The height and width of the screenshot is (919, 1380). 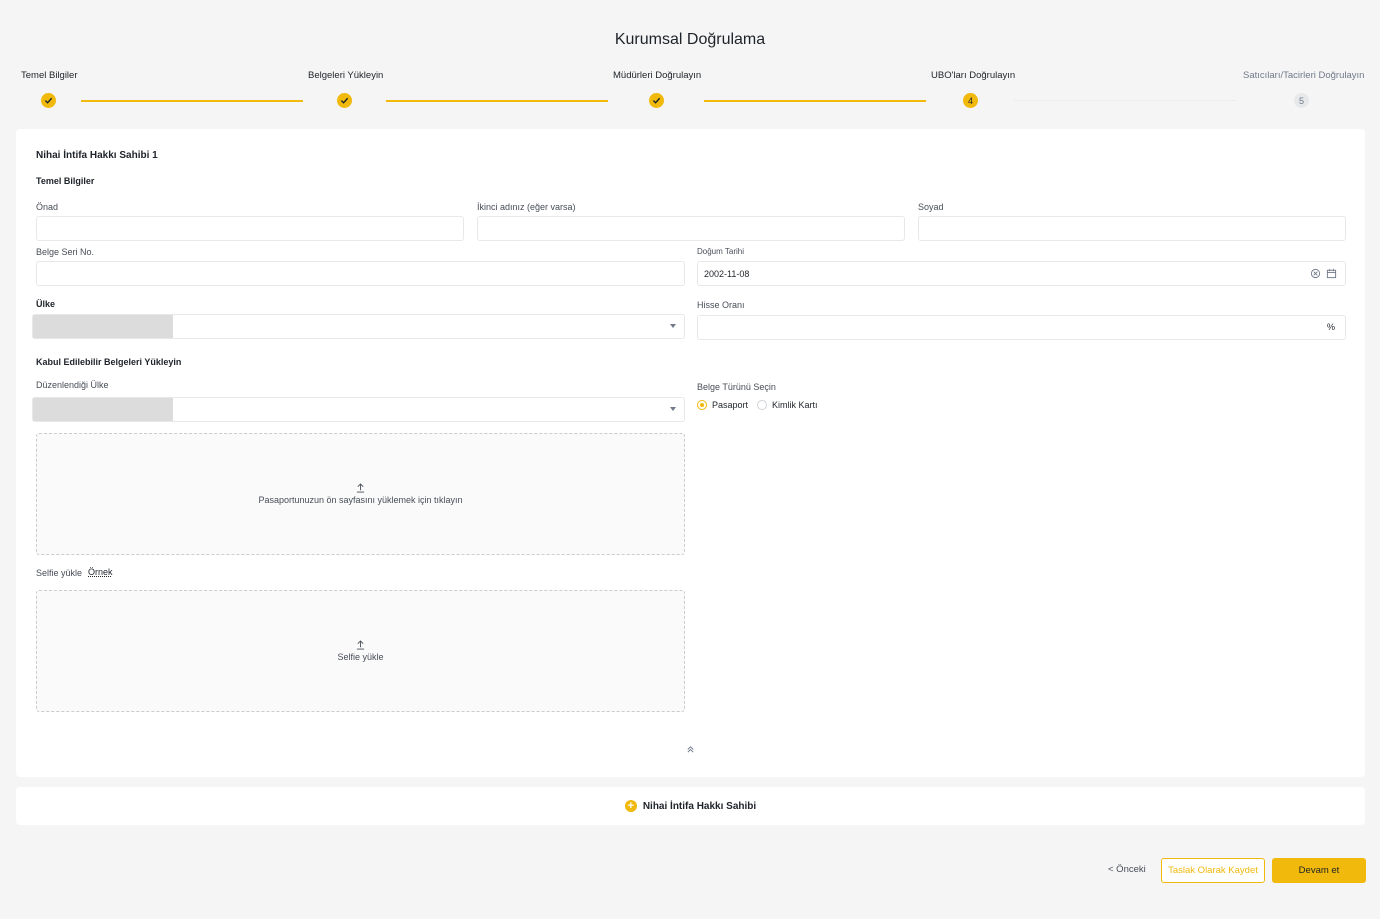 What do you see at coordinates (48, 100) in the screenshot?
I see `step-1-check-icon` at bounding box center [48, 100].